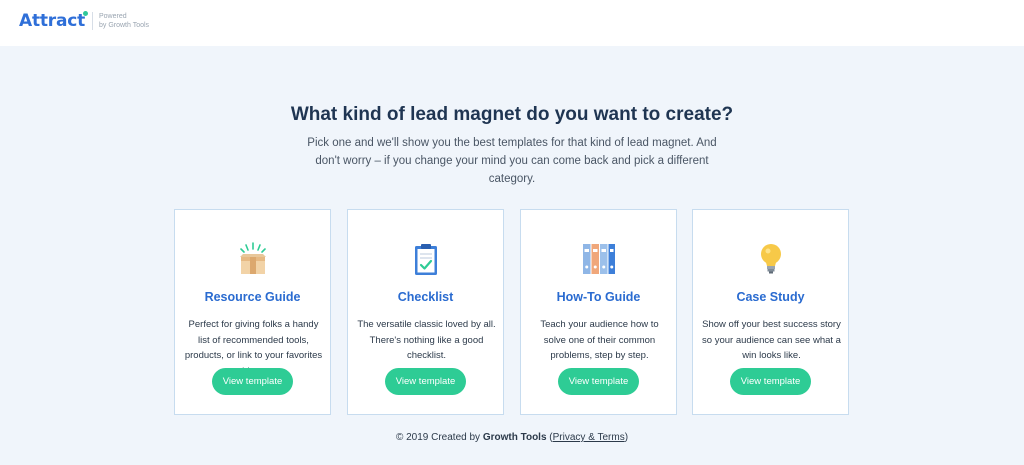  I want to click on card-title: Case Study, so click(770, 297).